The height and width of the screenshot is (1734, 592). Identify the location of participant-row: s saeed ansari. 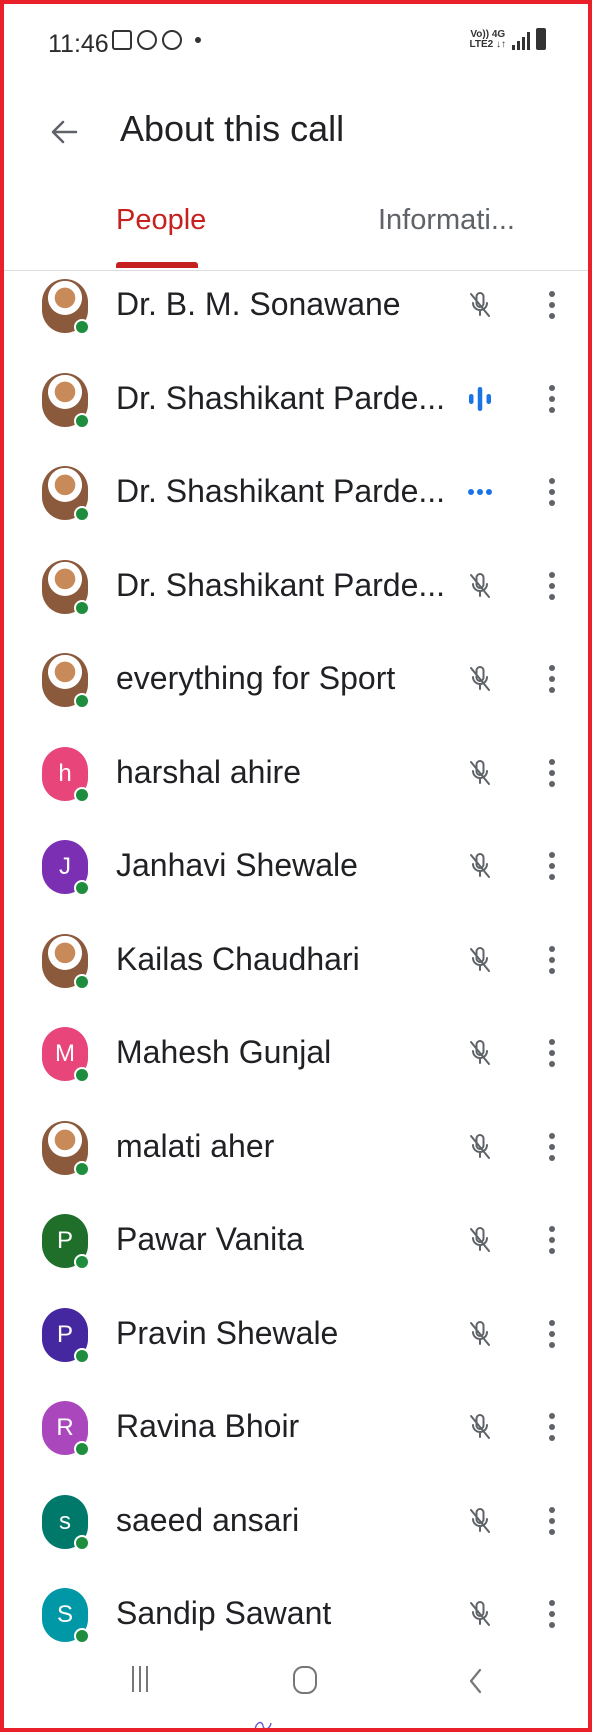
(296, 1522).